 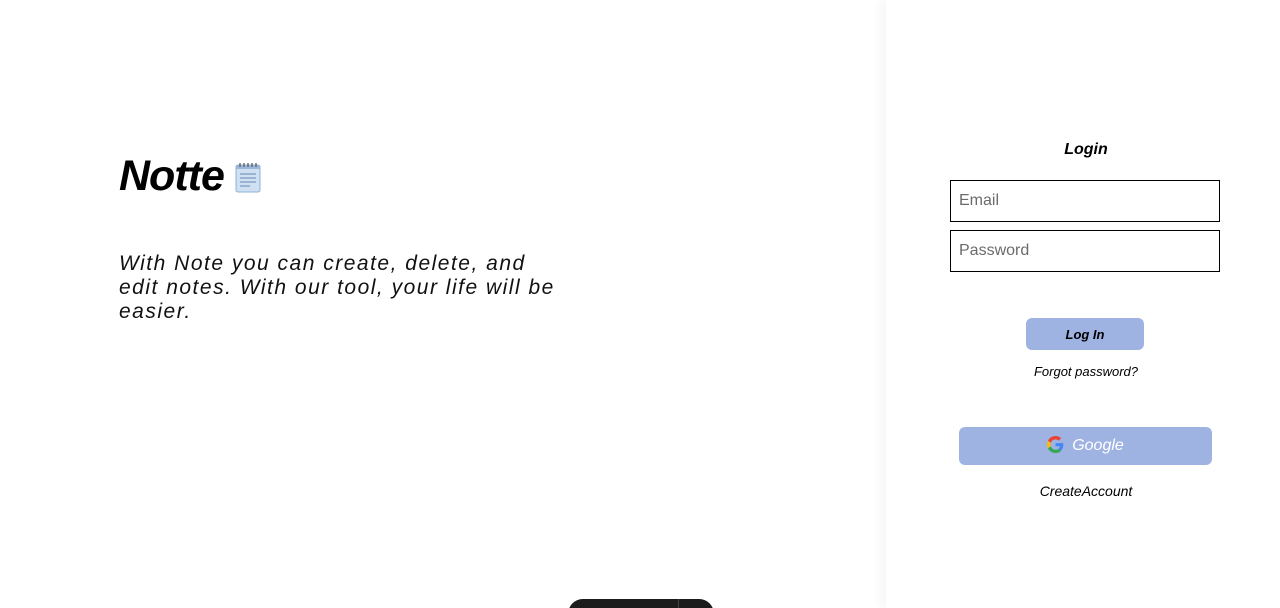 What do you see at coordinates (1085, 201) in the screenshot?
I see `email-field` at bounding box center [1085, 201].